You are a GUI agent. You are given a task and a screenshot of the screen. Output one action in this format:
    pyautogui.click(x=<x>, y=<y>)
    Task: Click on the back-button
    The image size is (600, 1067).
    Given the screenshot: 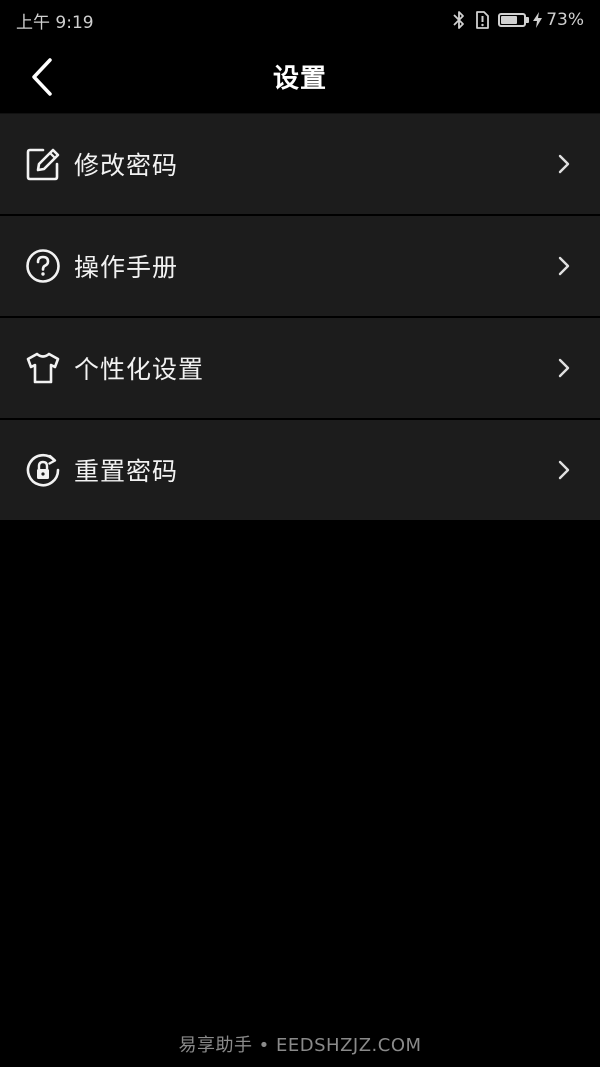 What is the action you would take?
    pyautogui.click(x=42, y=77)
    